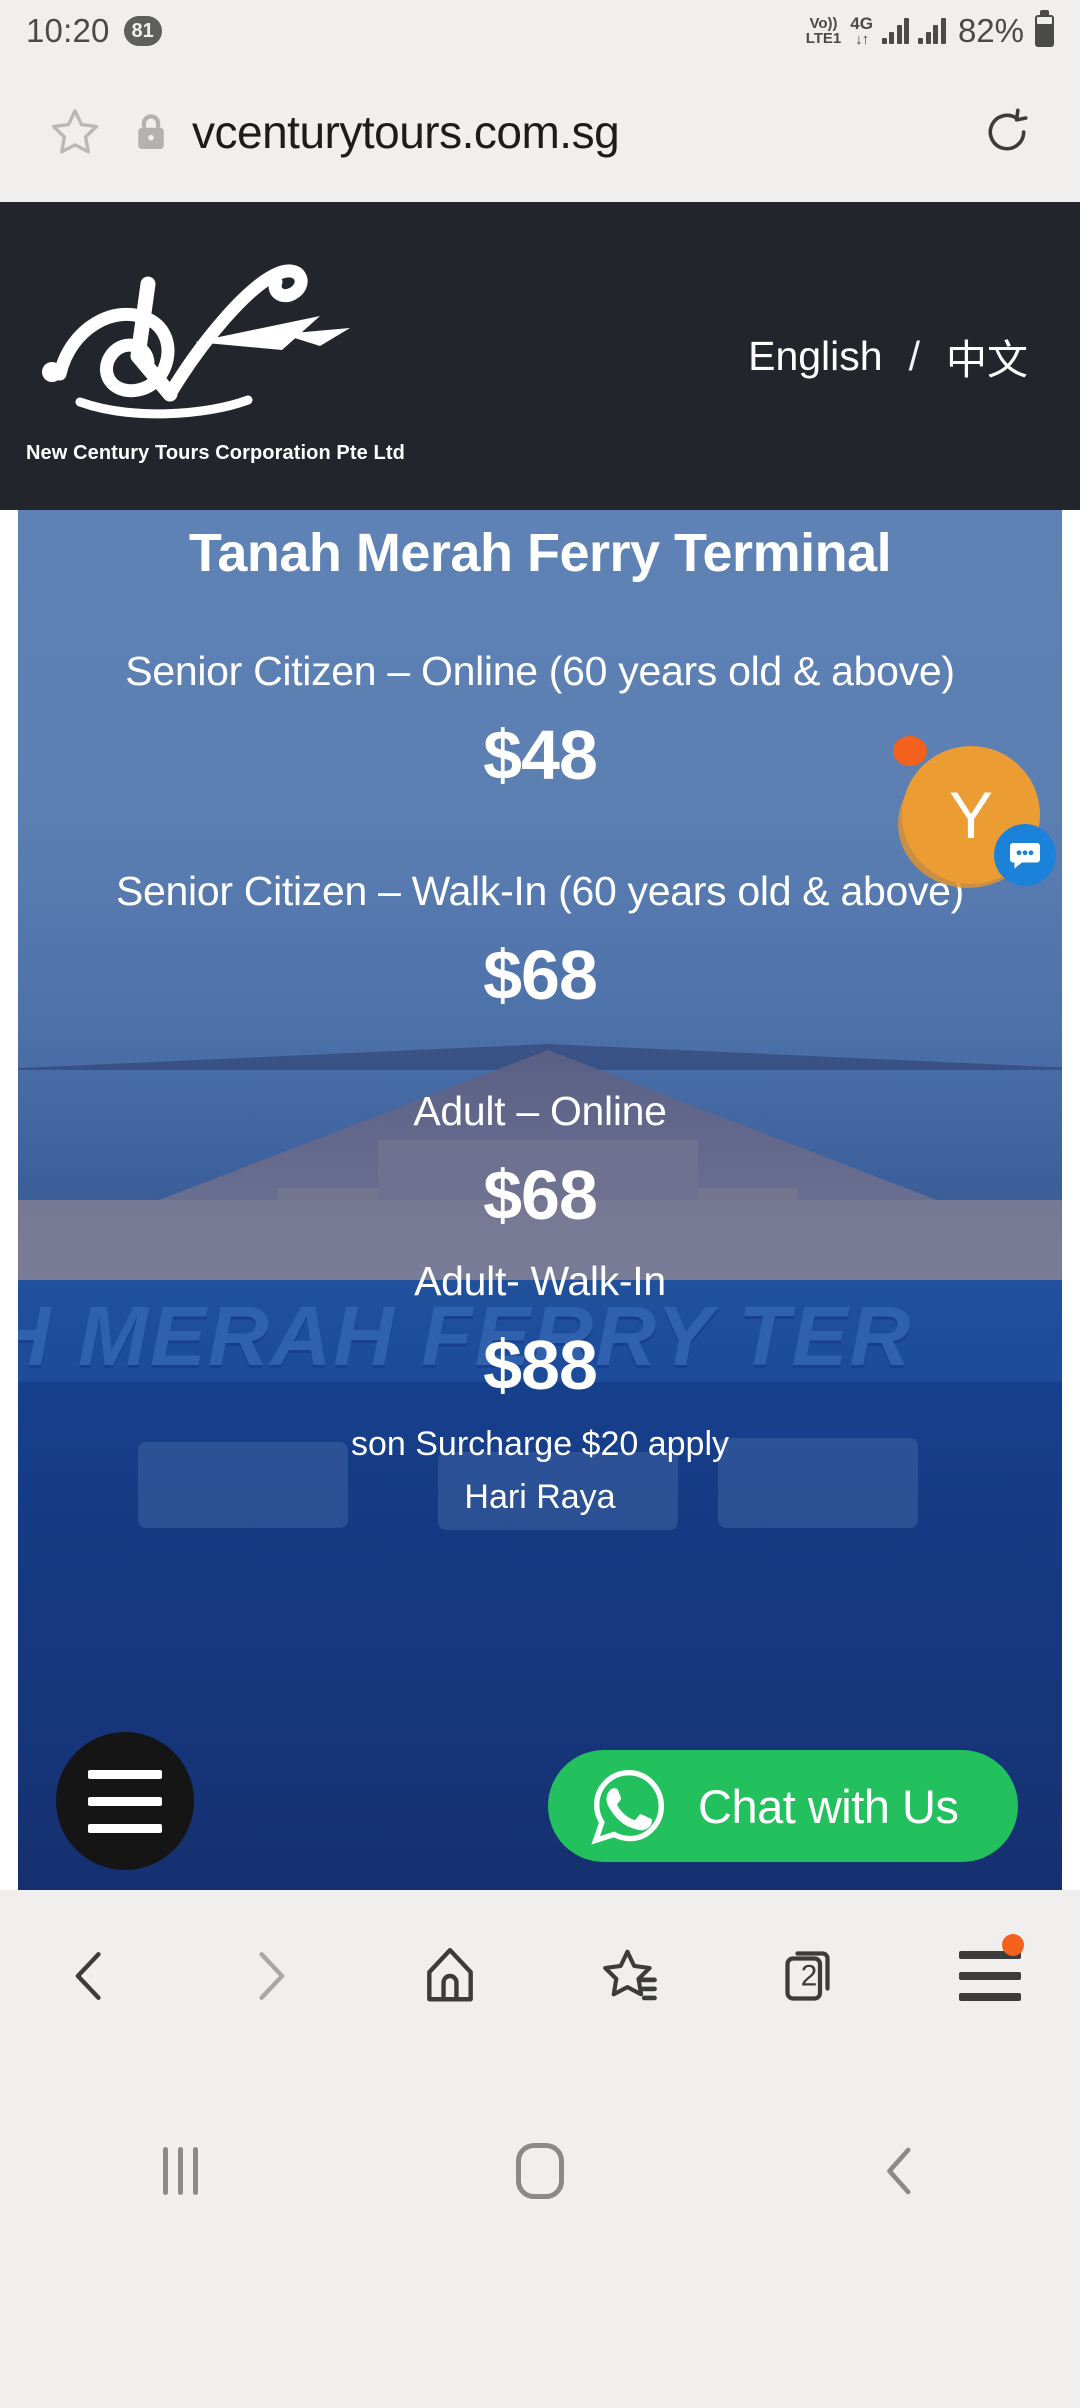 The width and height of the screenshot is (1080, 2408). I want to click on whatsapp-chat-label: Chat with Us, so click(828, 1806).